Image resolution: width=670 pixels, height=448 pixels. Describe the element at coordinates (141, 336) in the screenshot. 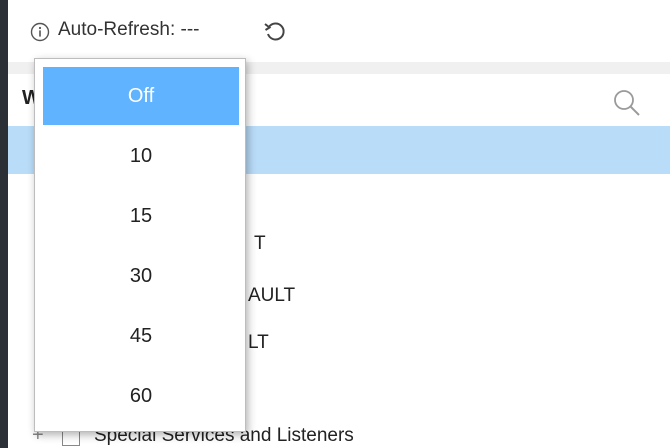

I see `dropdown-option-45: 45` at that location.